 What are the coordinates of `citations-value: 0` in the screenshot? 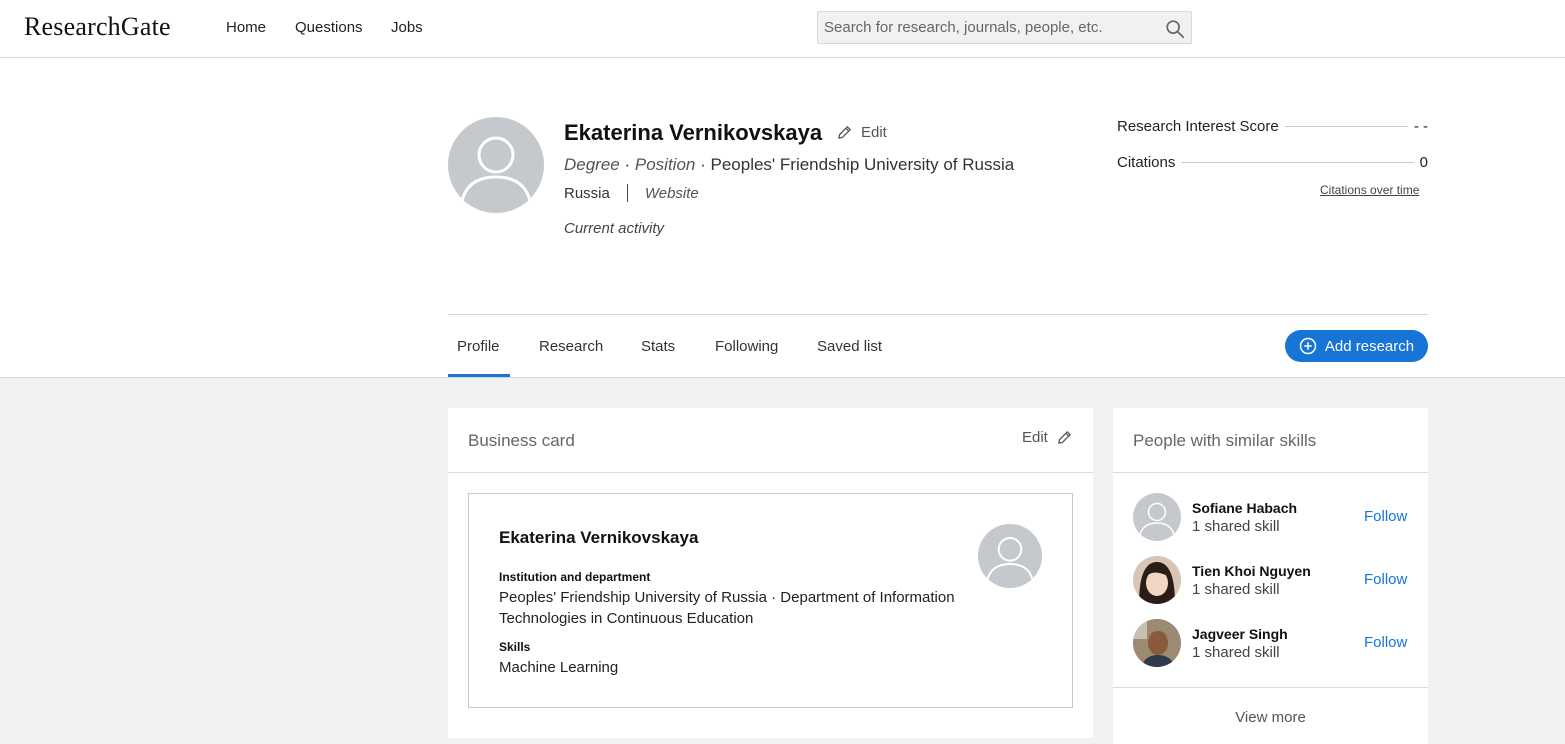 It's located at (1423, 162).